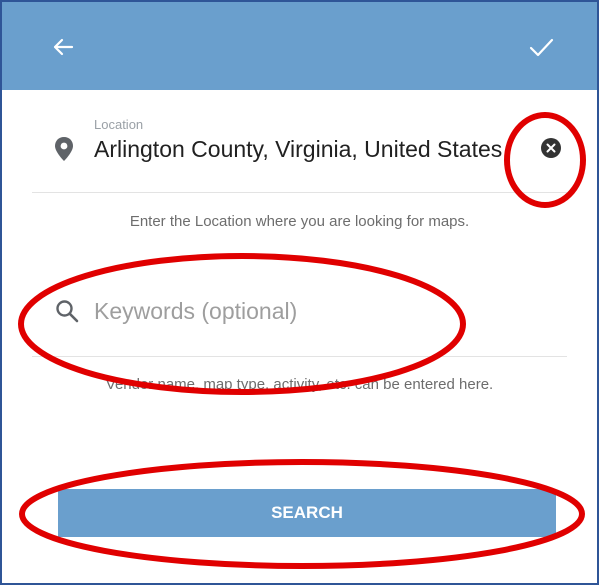  Describe the element at coordinates (299, 356) in the screenshot. I see `keywords-divider` at that location.